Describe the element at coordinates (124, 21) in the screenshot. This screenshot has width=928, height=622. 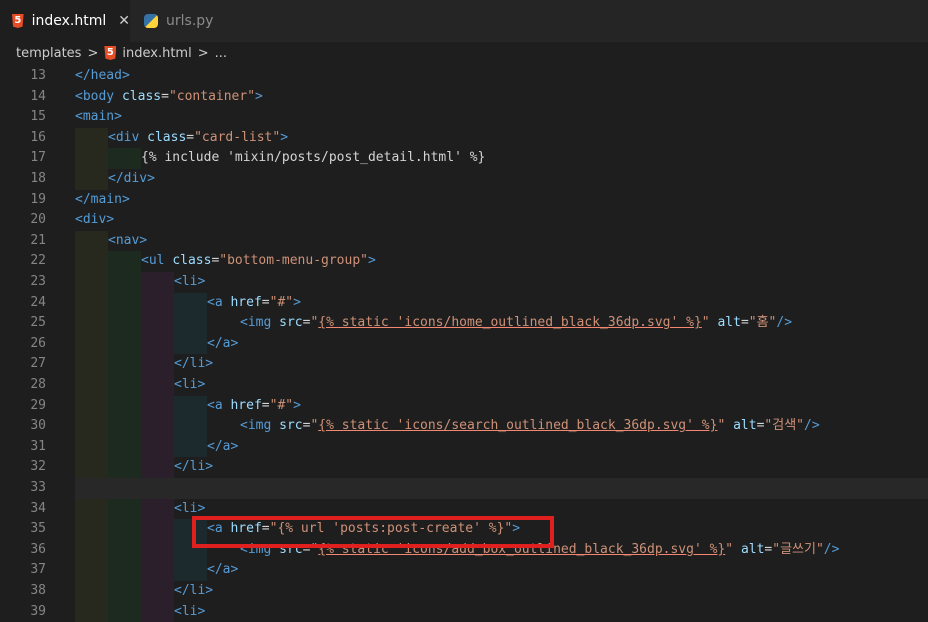
I see `close-icon: ✕` at that location.